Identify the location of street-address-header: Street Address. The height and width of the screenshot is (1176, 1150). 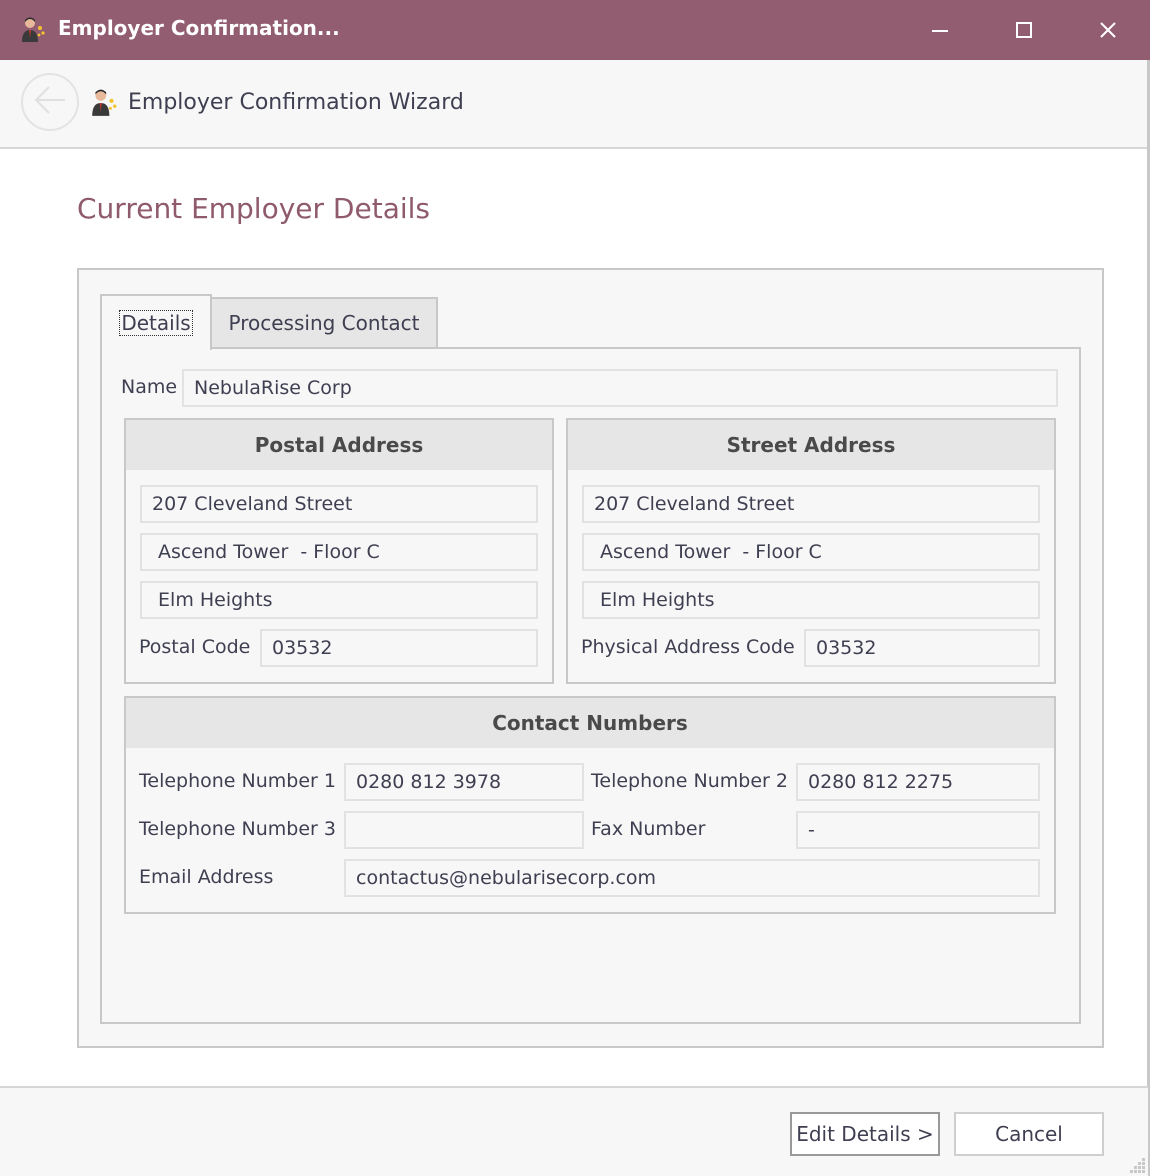
(811, 445).